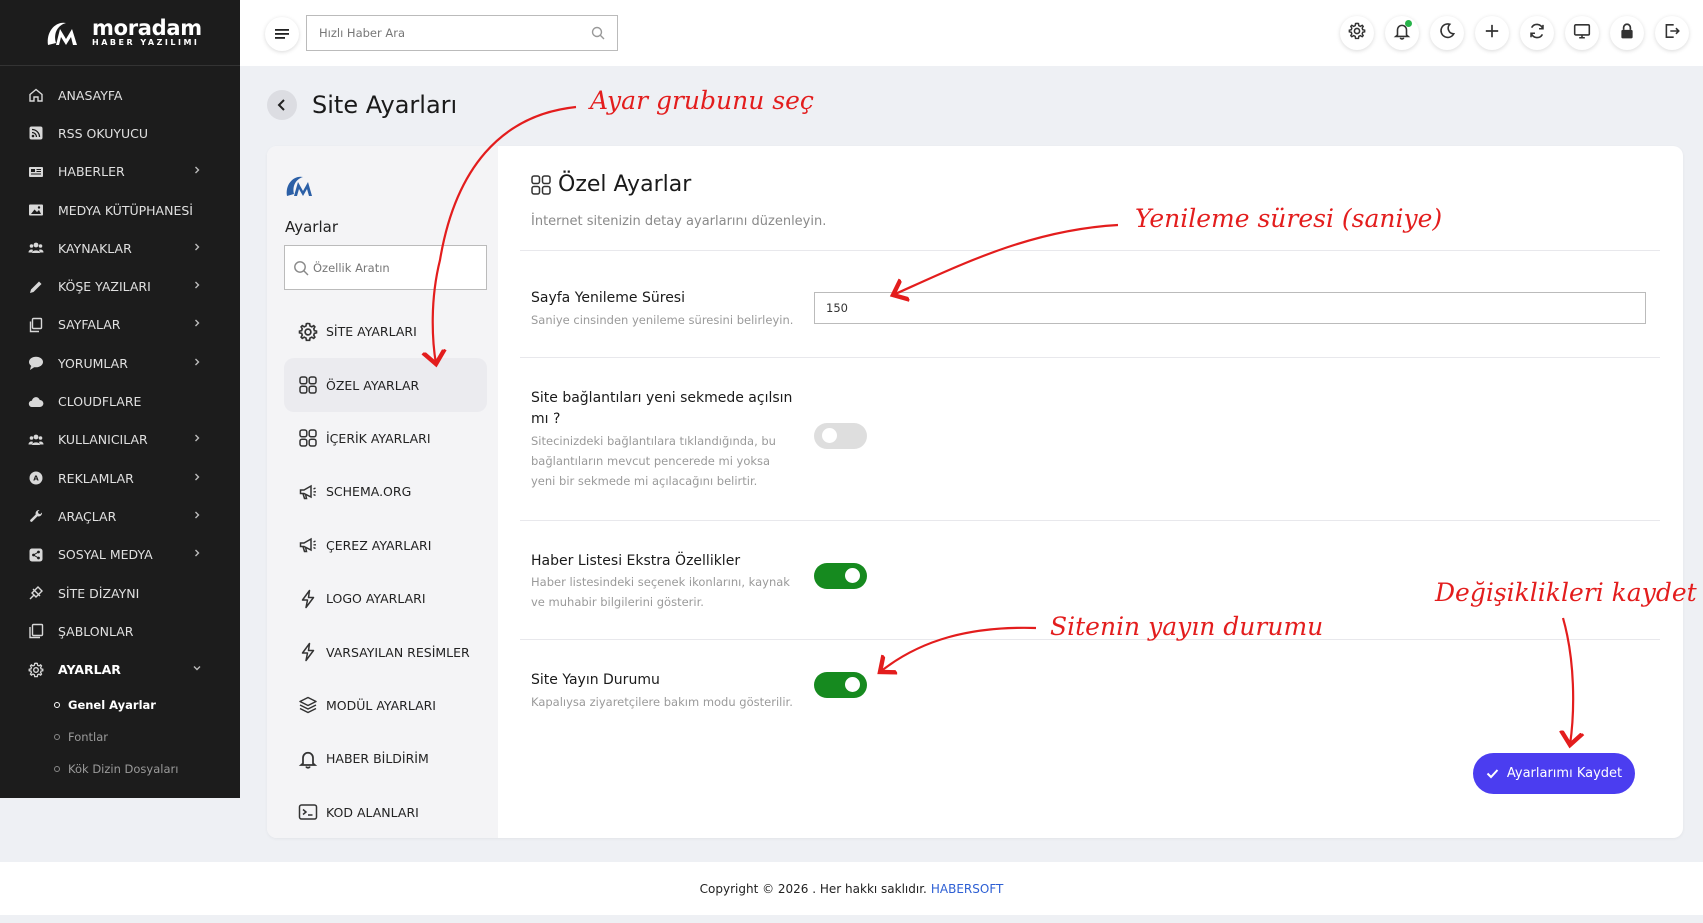  Describe the element at coordinates (385, 438) in the screenshot. I see `settings-group-item: İÇERİK AYARLARI` at that location.